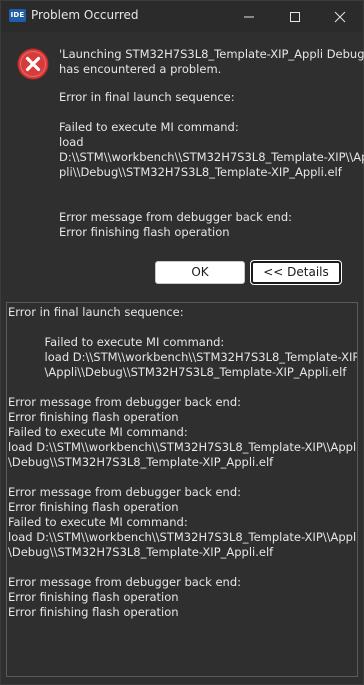 The height and width of the screenshot is (685, 364). I want to click on minimize-icon, so click(249, 16).